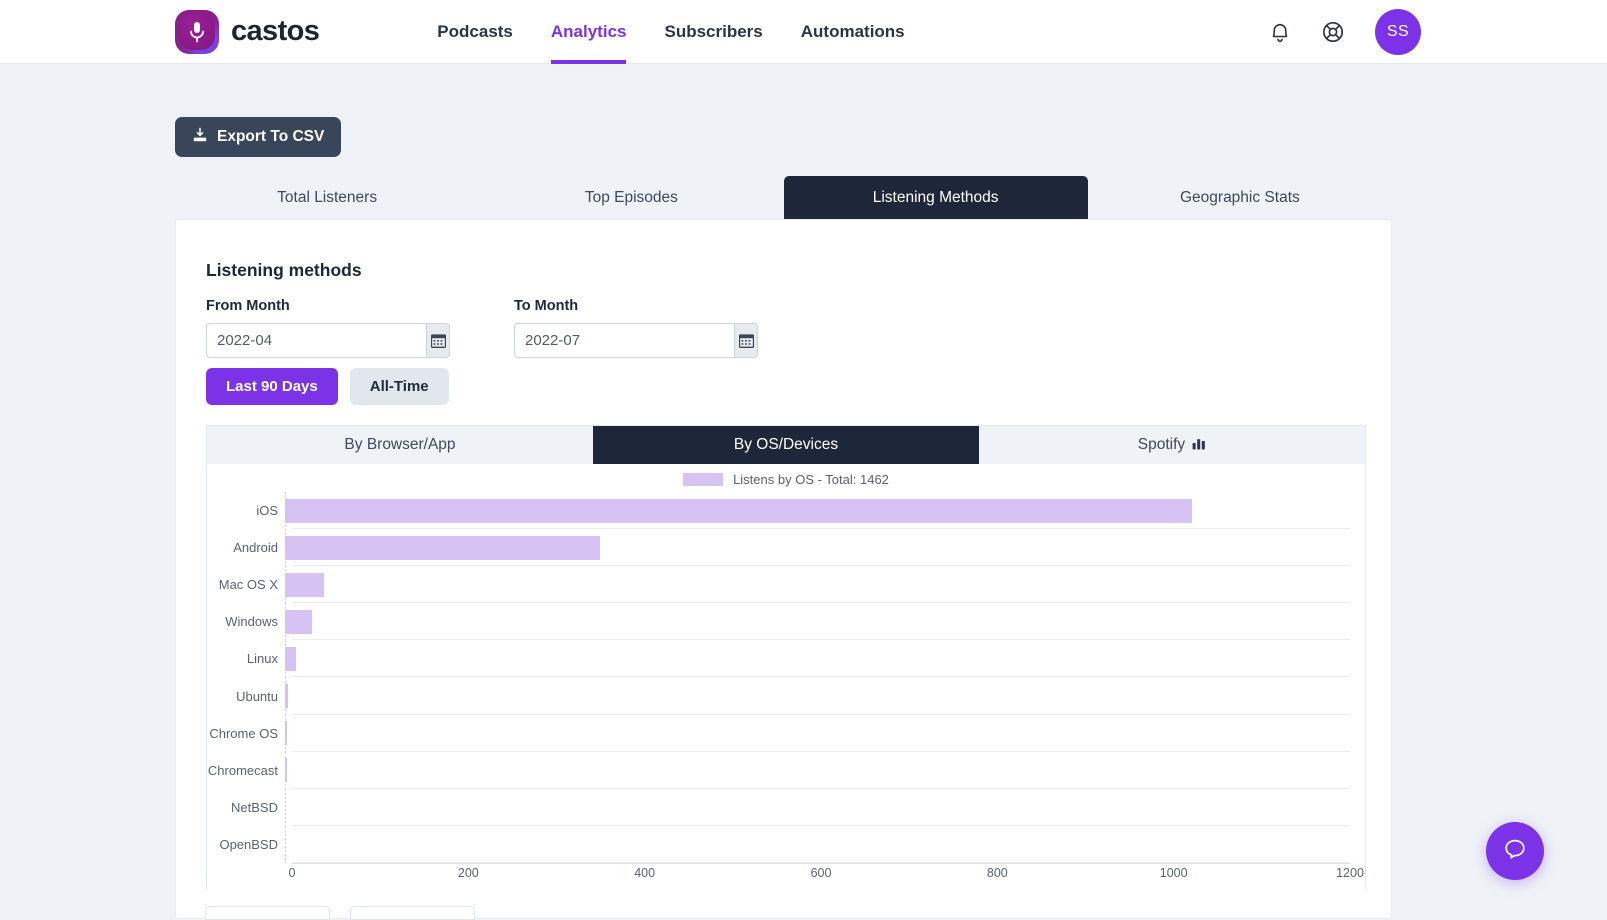 The width and height of the screenshot is (1607, 920). What do you see at coordinates (1398, 32) in the screenshot?
I see `avatar: SS` at bounding box center [1398, 32].